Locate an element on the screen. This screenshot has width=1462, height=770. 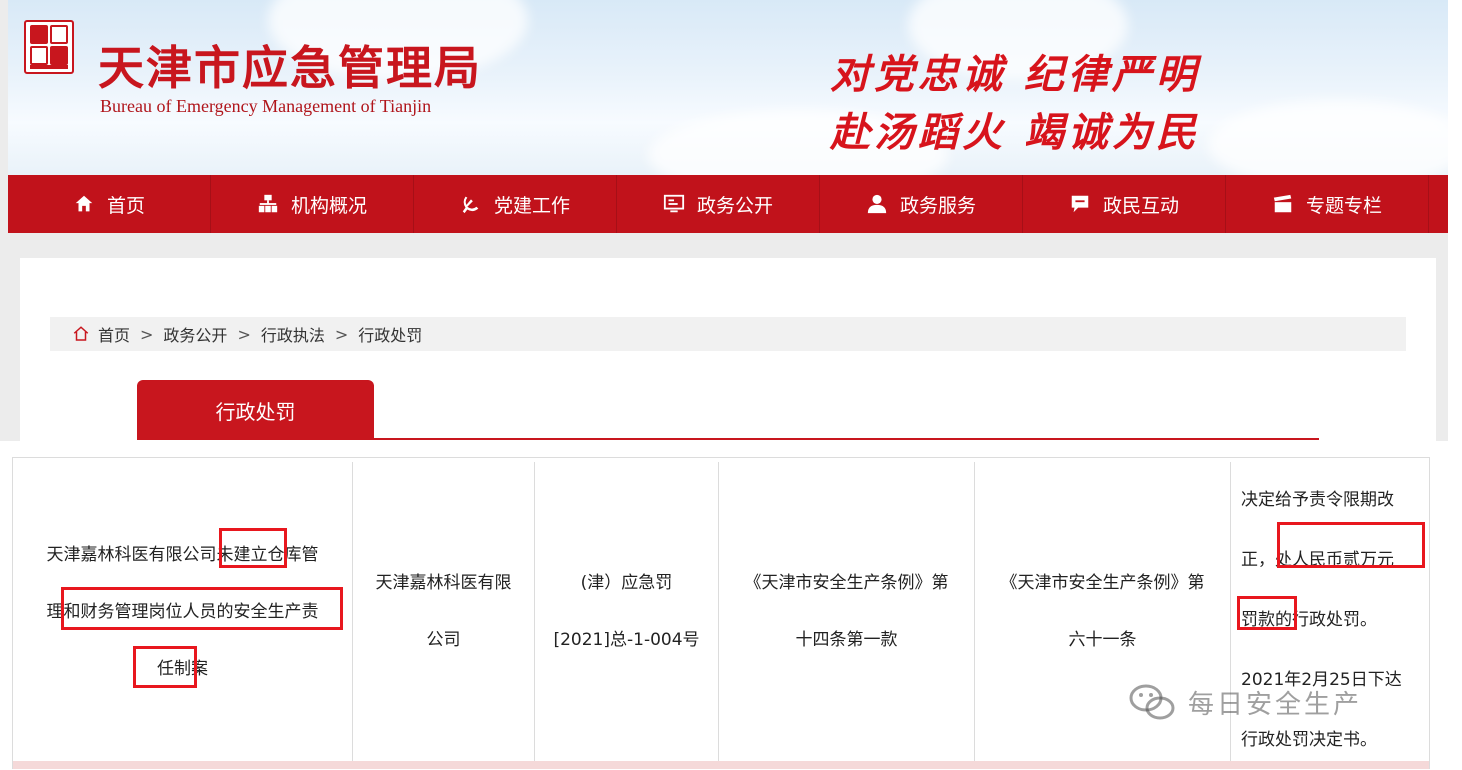
party-line: 公司 is located at coordinates (443, 640).